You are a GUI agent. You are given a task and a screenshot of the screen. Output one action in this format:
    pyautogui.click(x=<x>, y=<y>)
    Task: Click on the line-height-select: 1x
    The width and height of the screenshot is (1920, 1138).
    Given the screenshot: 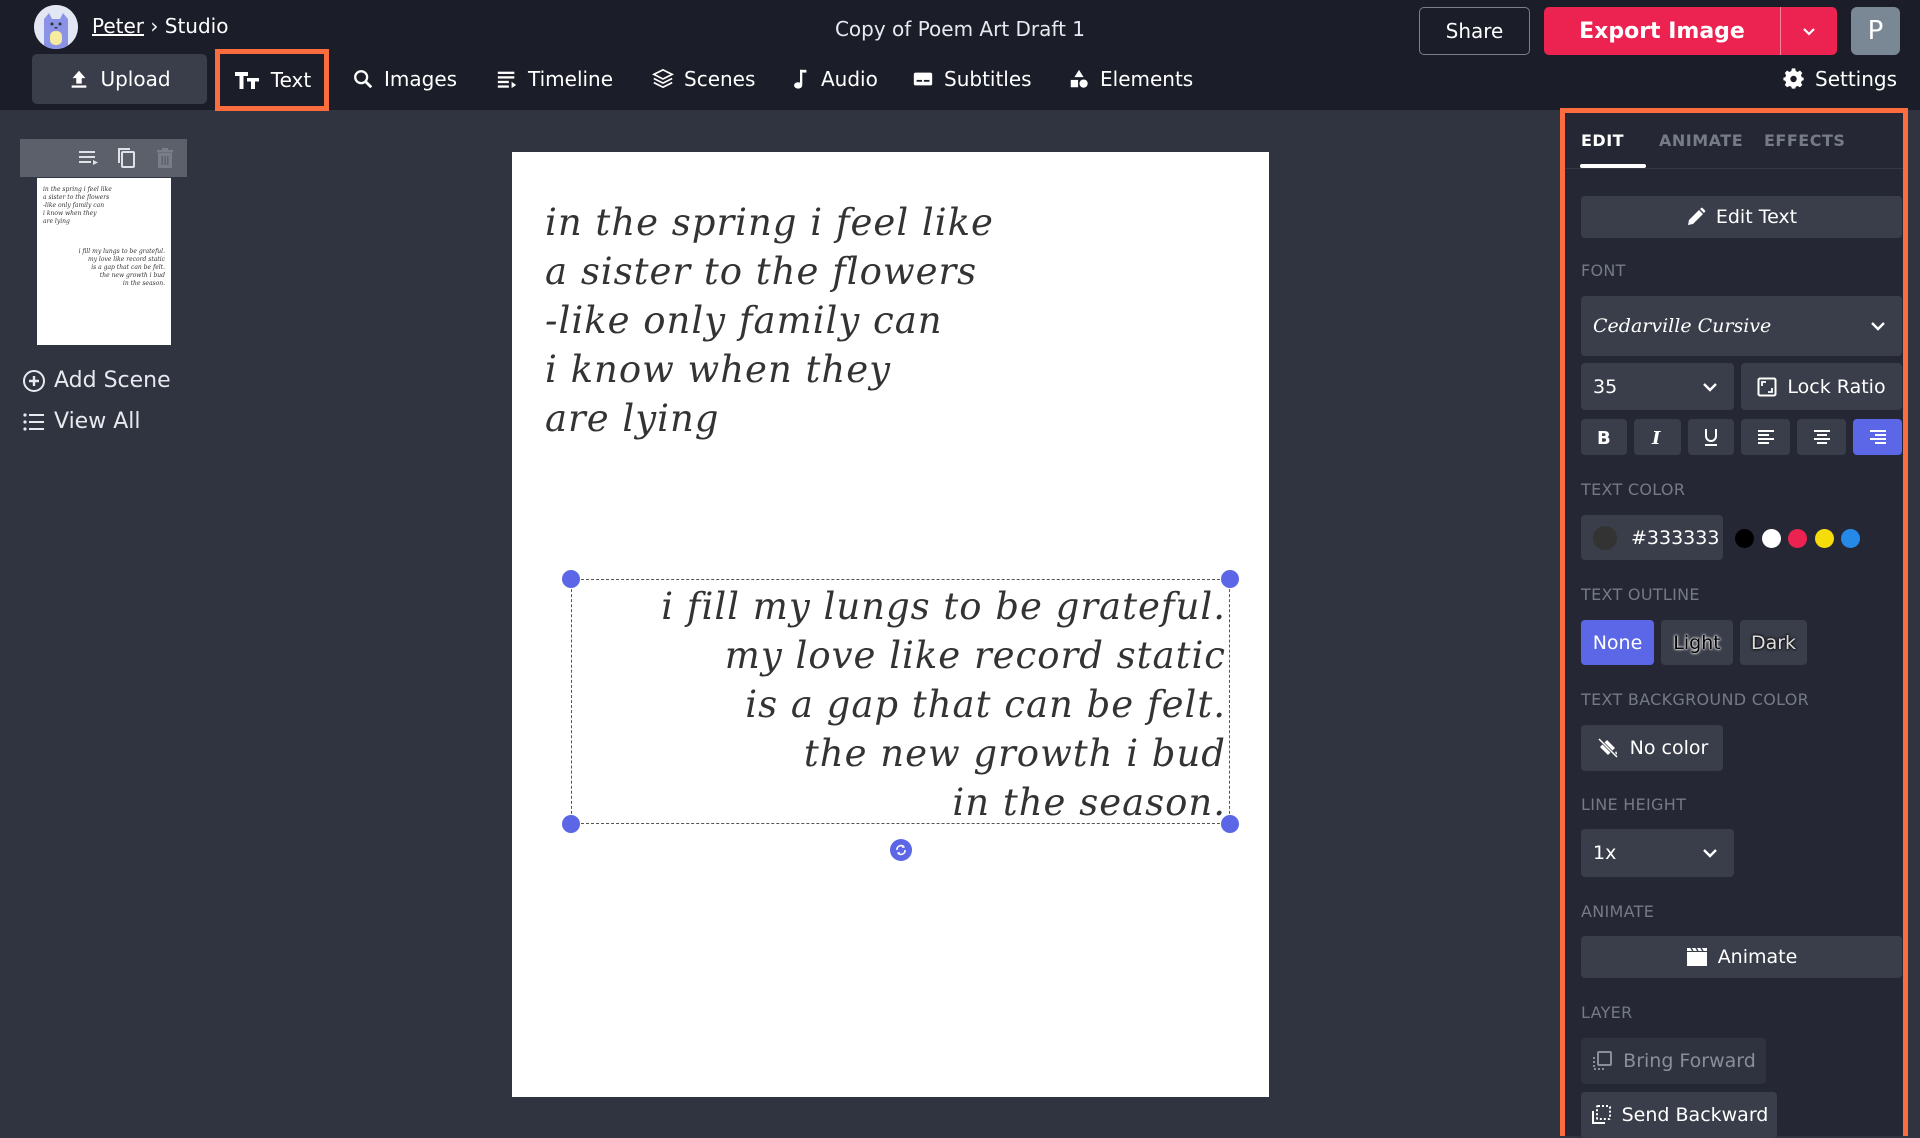 What is the action you would take?
    pyautogui.click(x=1657, y=853)
    